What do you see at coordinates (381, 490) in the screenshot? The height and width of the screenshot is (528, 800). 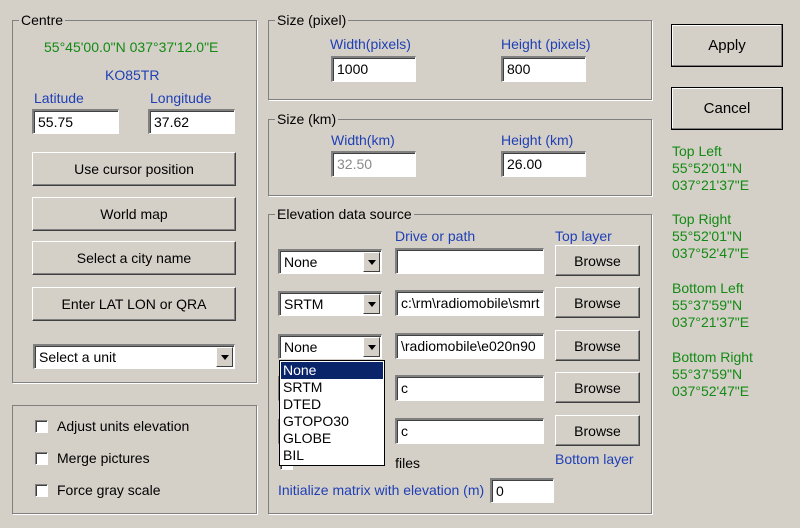 I see `init-matrix-label: Initialize matrix with elevation (m)` at bounding box center [381, 490].